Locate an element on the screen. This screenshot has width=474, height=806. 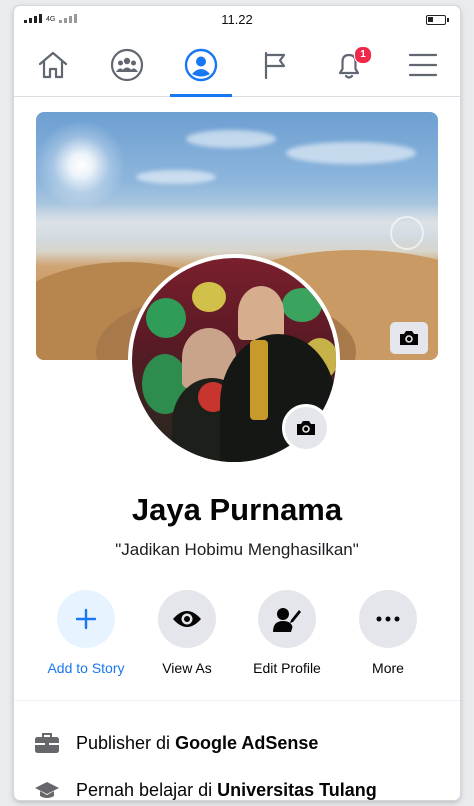
nav-notifications: 1 is located at coordinates (349, 65).